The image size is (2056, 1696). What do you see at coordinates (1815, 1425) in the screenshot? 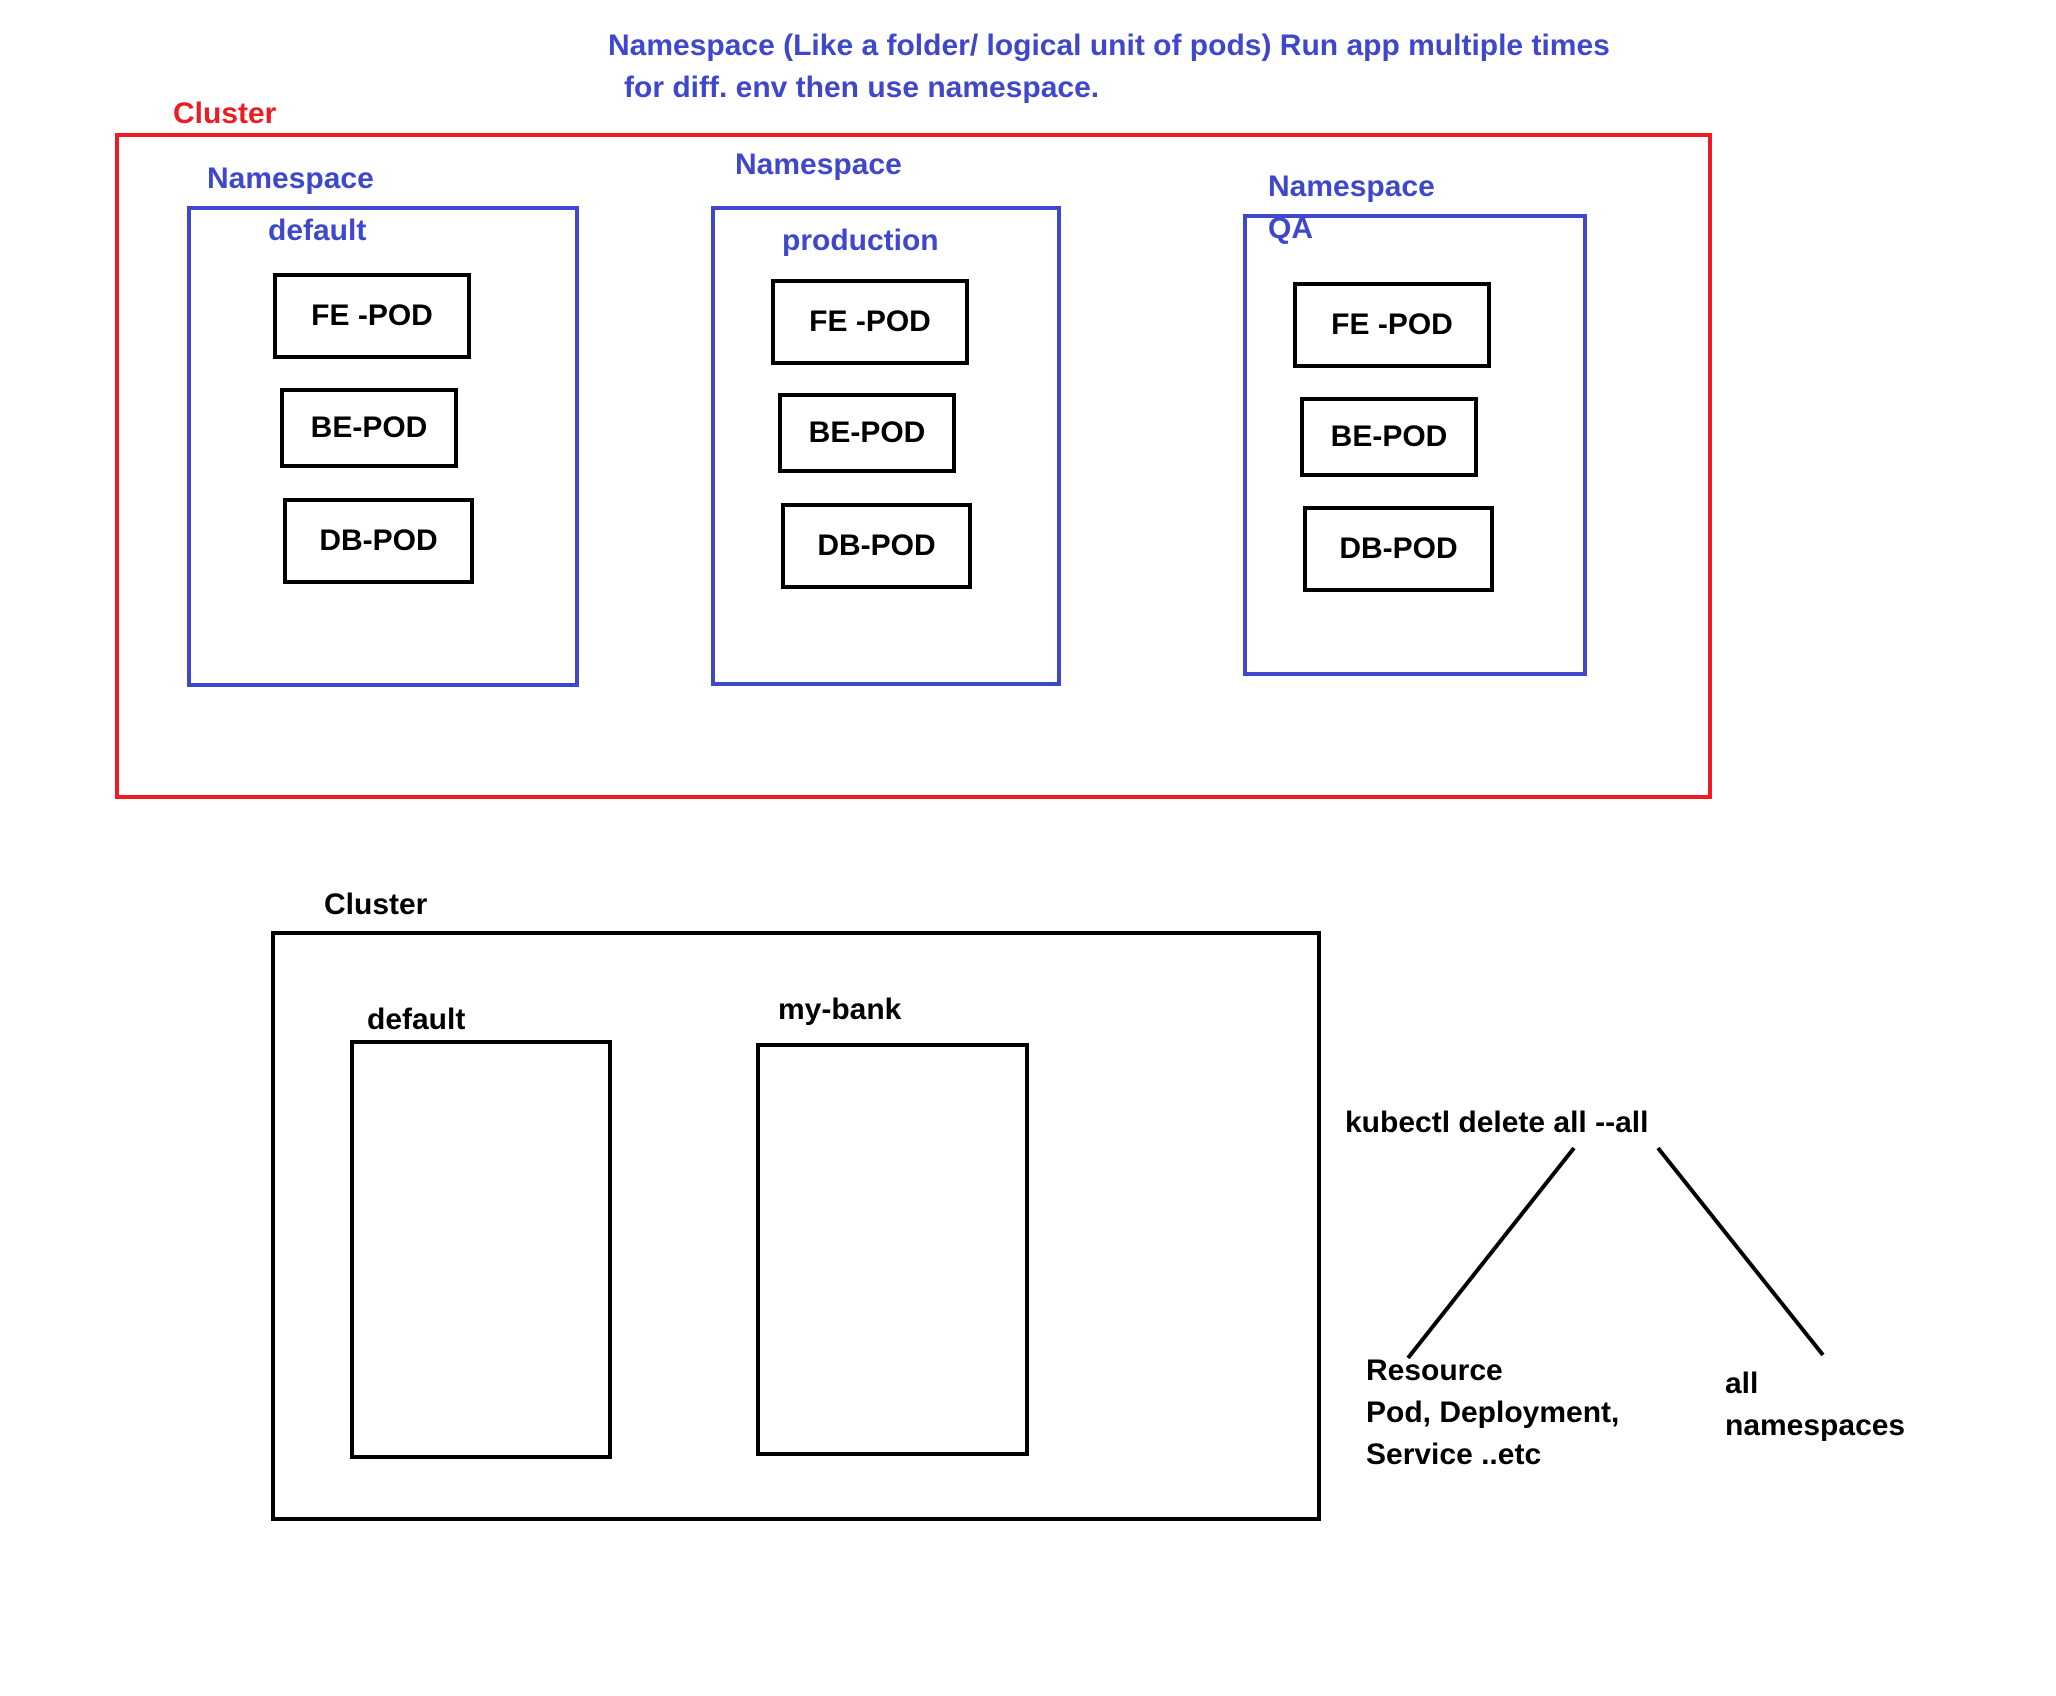
I see `branch-right-line-2: namespaces` at bounding box center [1815, 1425].